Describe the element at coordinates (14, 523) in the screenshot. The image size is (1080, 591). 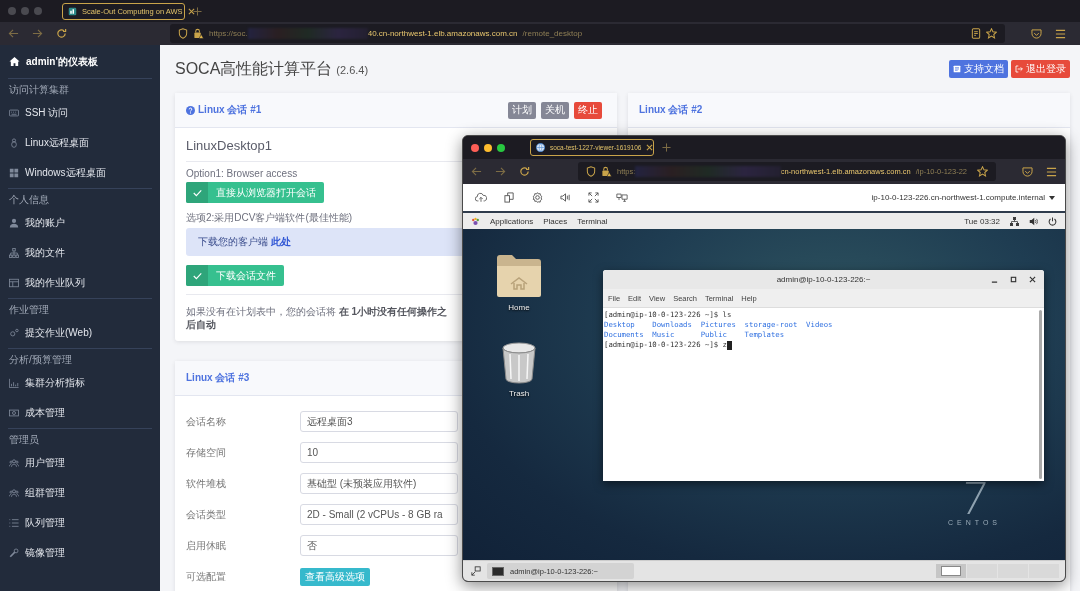
I see `list-icon` at that location.